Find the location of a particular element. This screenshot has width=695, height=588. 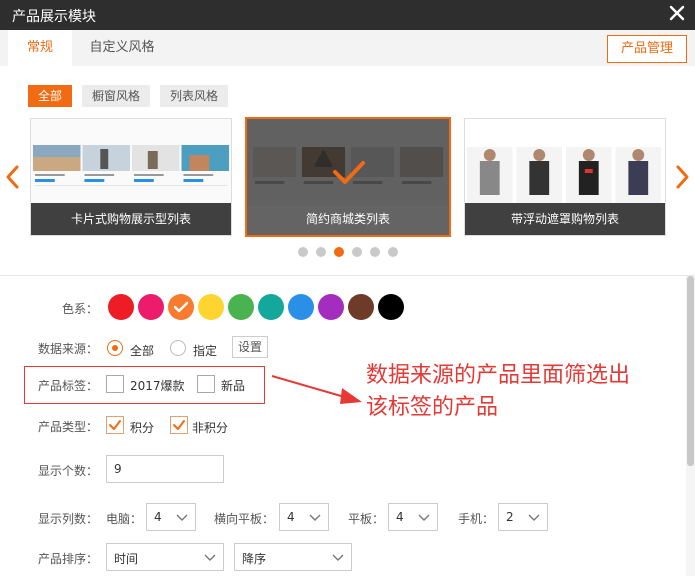

color-swatch-pink is located at coordinates (151, 307).